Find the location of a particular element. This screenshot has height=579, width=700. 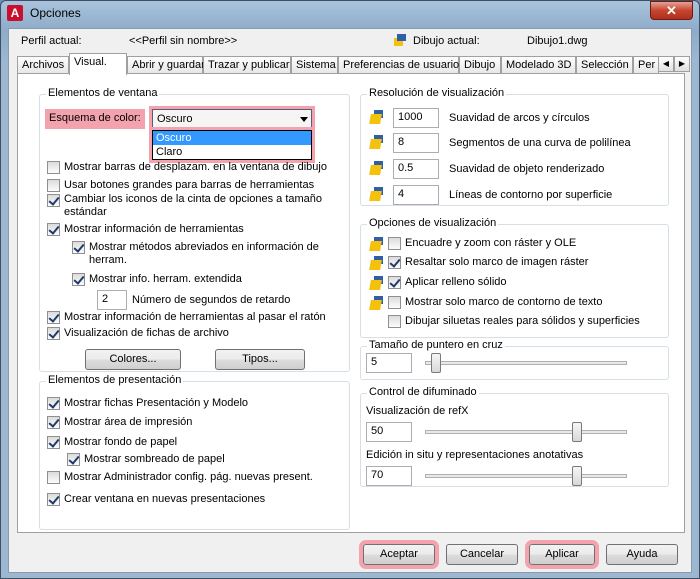

inplace-fade-slider-thumb is located at coordinates (577, 476).